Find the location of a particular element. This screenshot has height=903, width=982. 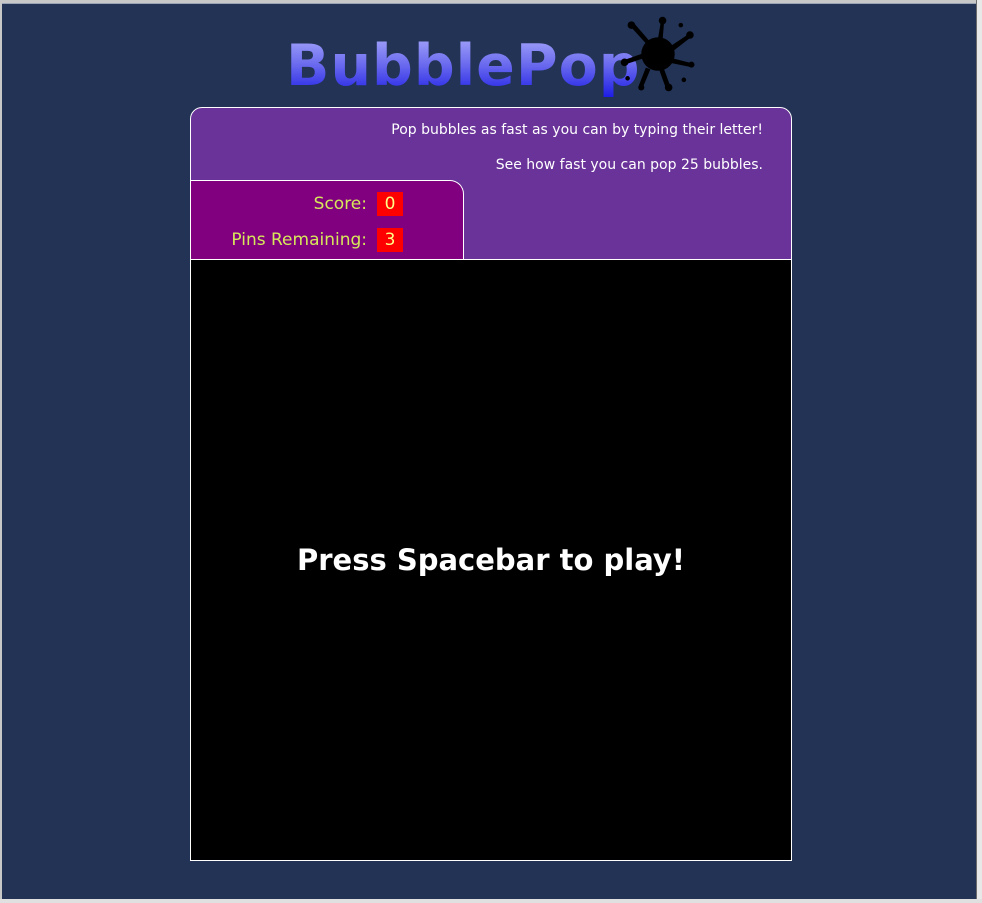

score-label: Score: is located at coordinates (340, 204).